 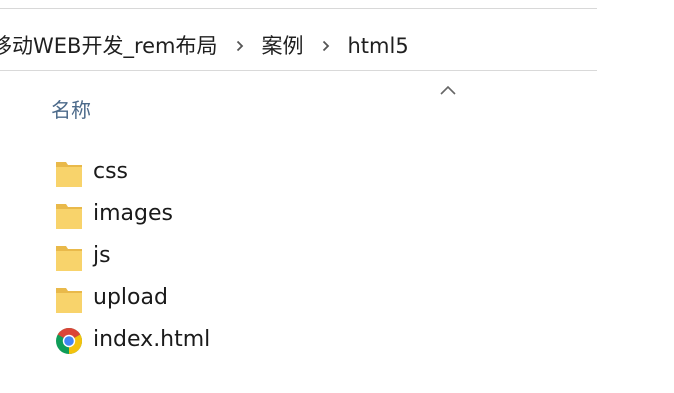 I want to click on file-name: upload, so click(x=130, y=297).